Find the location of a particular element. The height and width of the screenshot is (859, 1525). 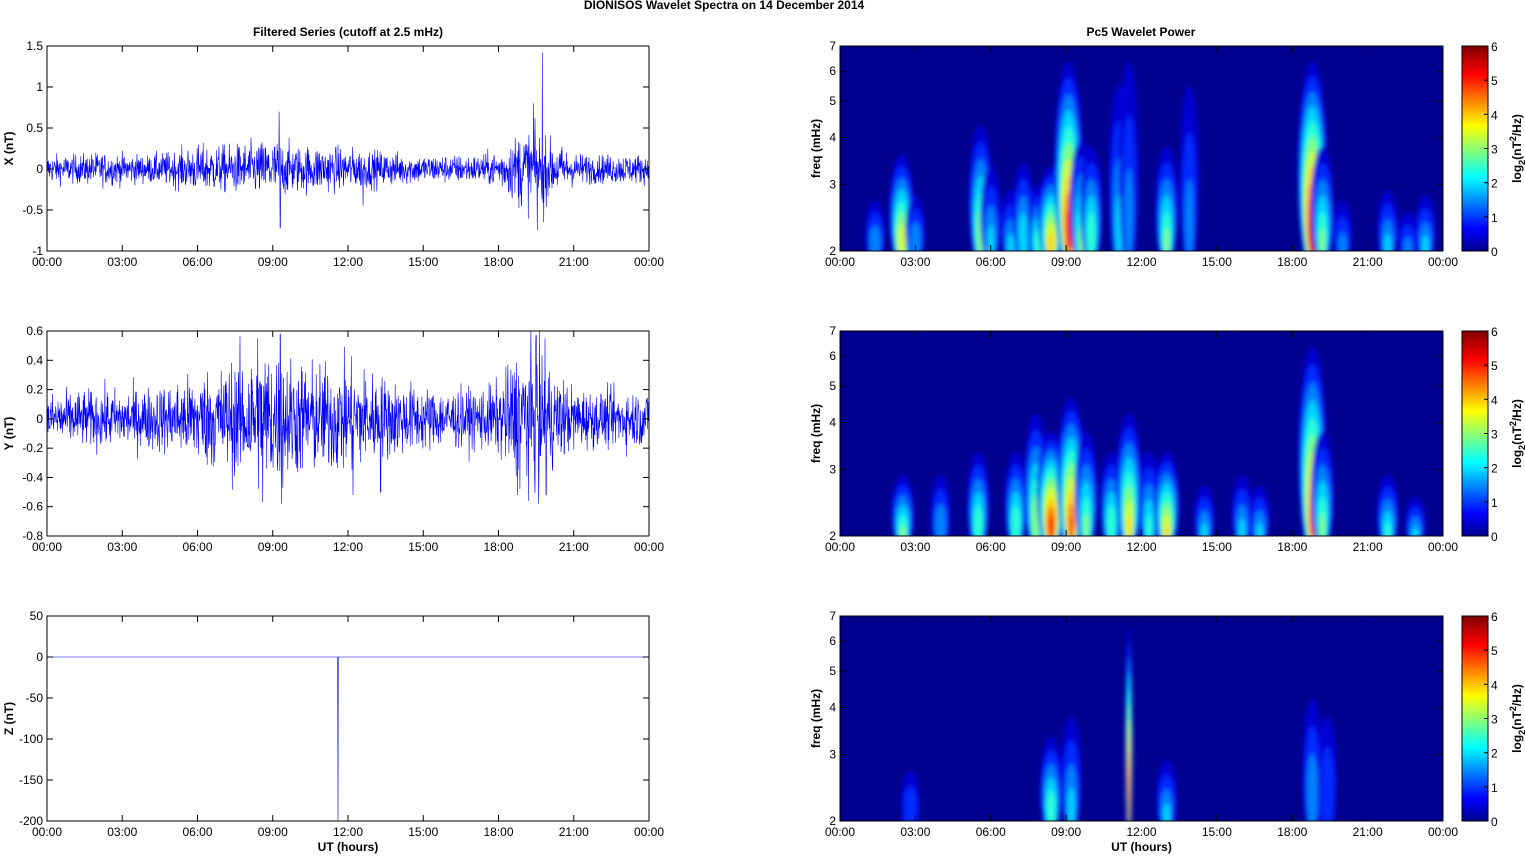

x-tick-label: 15:00 is located at coordinates (423, 547).